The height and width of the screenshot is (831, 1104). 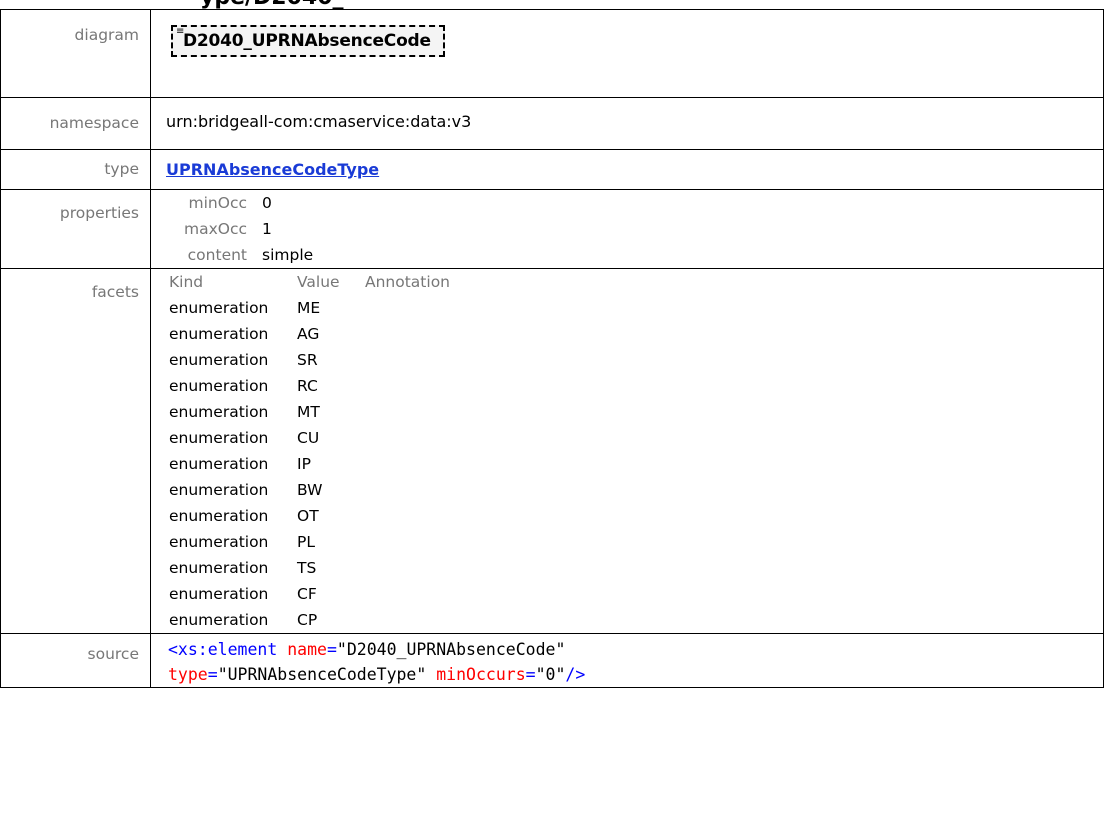 I want to click on diagram-element-name: D2040_UPRNAbsenceCode, so click(x=307, y=41).